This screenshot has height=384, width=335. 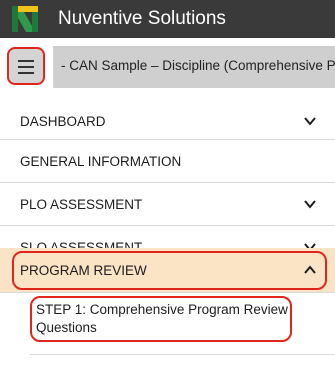 What do you see at coordinates (81, 204) in the screenshot?
I see `sidebar-item-label: PLO ASSESSMENT` at bounding box center [81, 204].